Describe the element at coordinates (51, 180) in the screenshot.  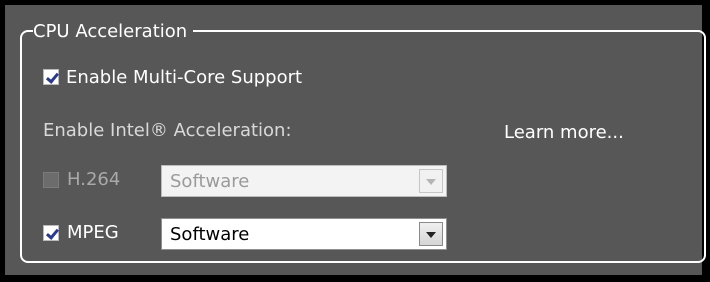
I see `h264-checkbox` at that location.